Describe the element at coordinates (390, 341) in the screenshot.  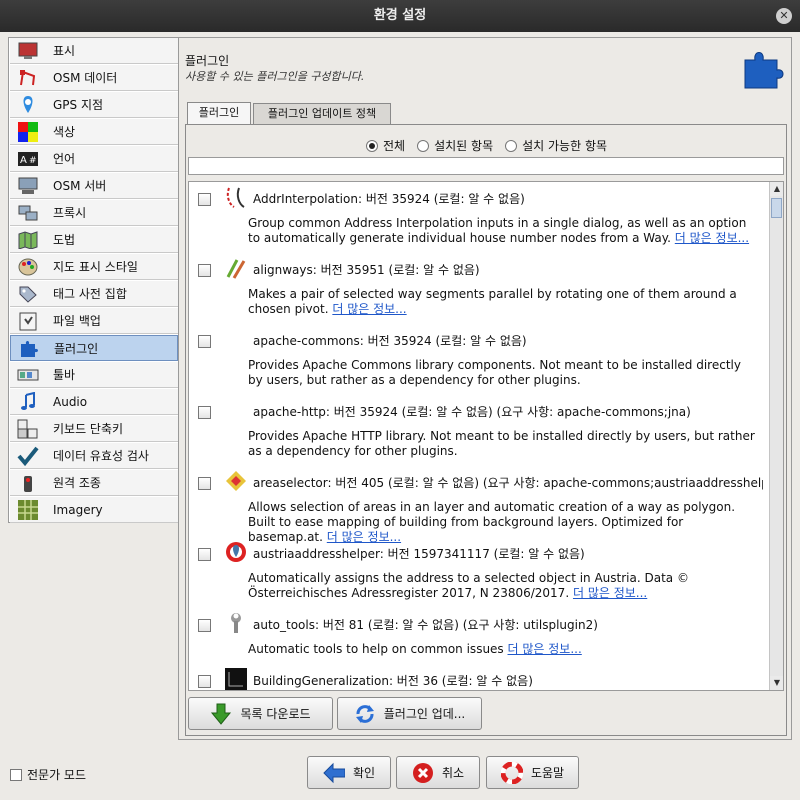
I see `plugin-name: apache-commons: 버전 35924 (로컬: 알 수 없음)` at that location.